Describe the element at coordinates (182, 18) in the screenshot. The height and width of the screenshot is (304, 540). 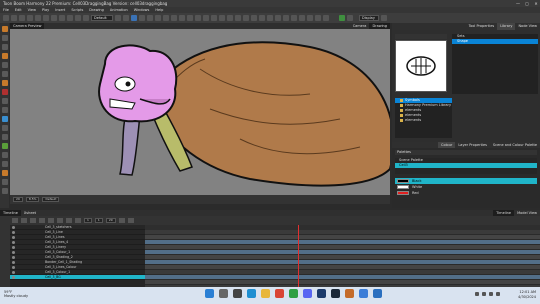
I see `cutter-tool-icon` at that location.